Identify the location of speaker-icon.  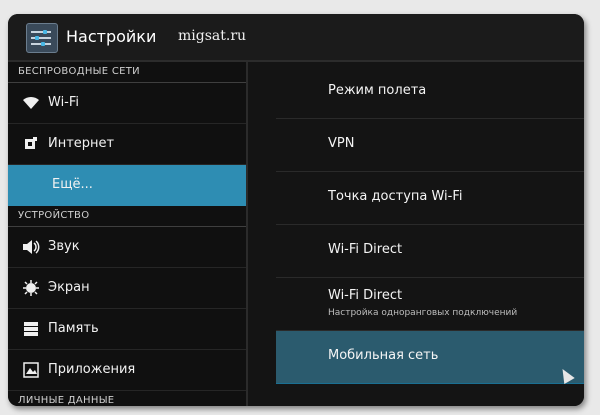
(31, 247).